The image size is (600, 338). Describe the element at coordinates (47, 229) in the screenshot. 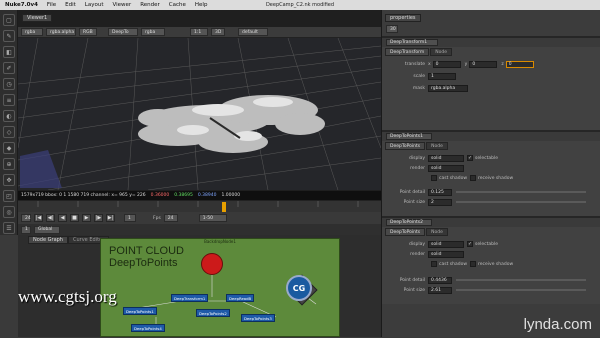

I see `global-dropdown: Global` at that location.